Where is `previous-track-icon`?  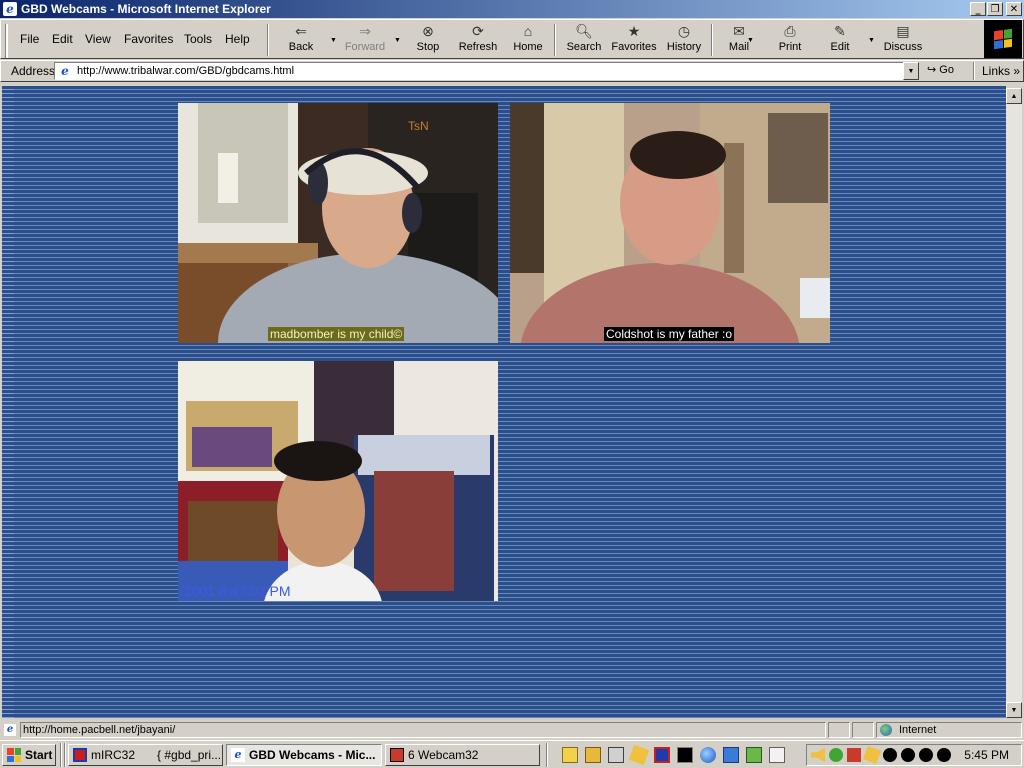
previous-track-icon is located at coordinates (890, 755).